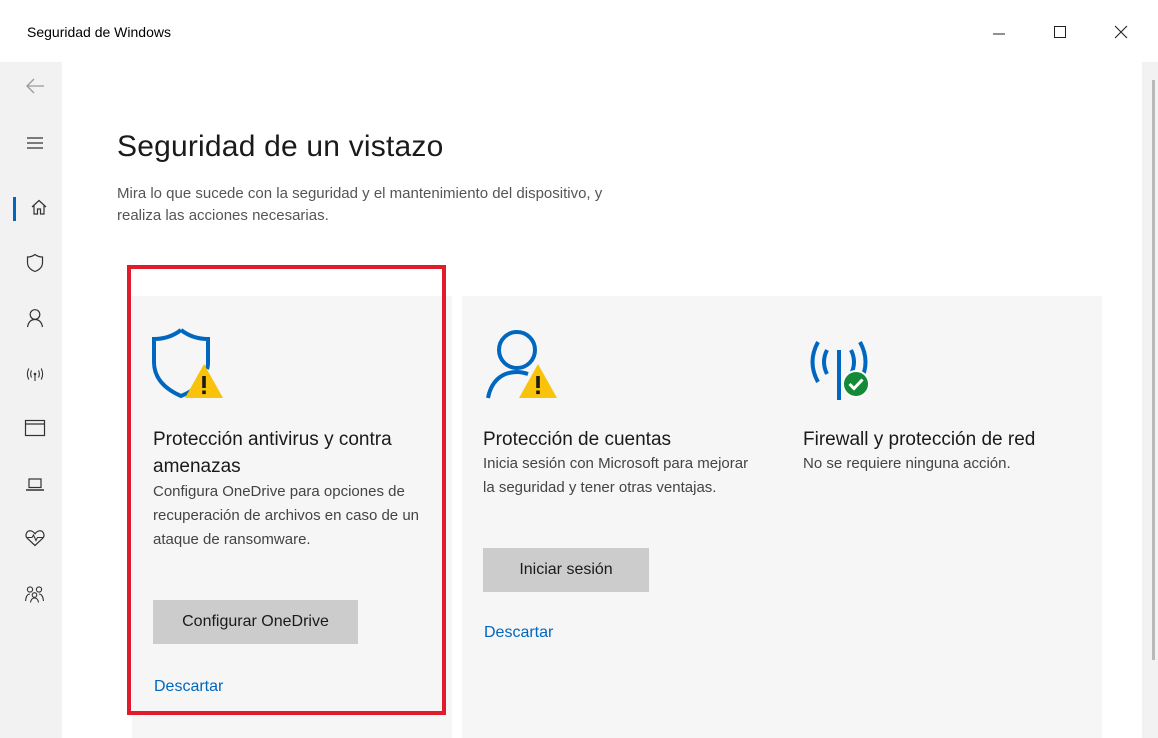 The image size is (1158, 738). Describe the element at coordinates (1150, 400) in the screenshot. I see `scrollbar-track` at that location.